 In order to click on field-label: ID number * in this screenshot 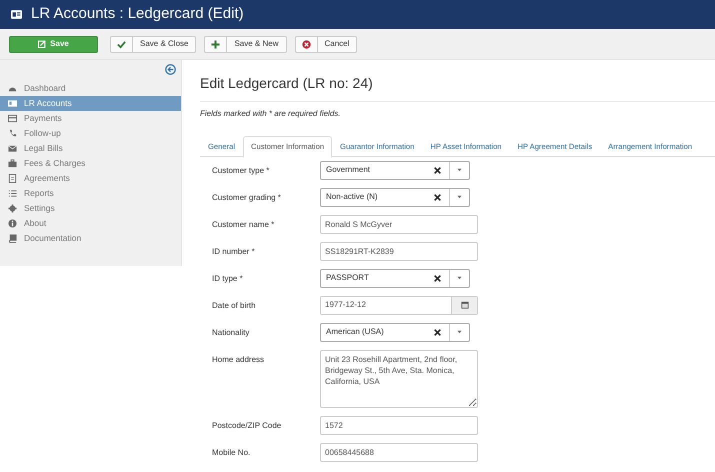, I will do `click(234, 252)`.